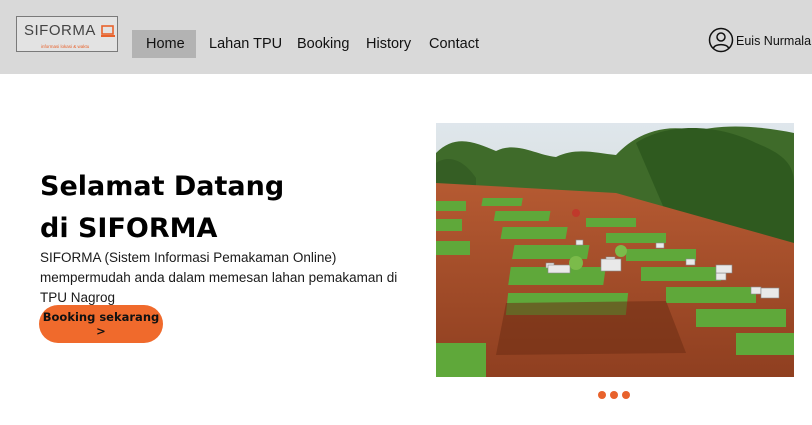 This screenshot has width=812, height=425. What do you see at coordinates (162, 186) in the screenshot?
I see `hero-title-line-1: Selamat Datang` at bounding box center [162, 186].